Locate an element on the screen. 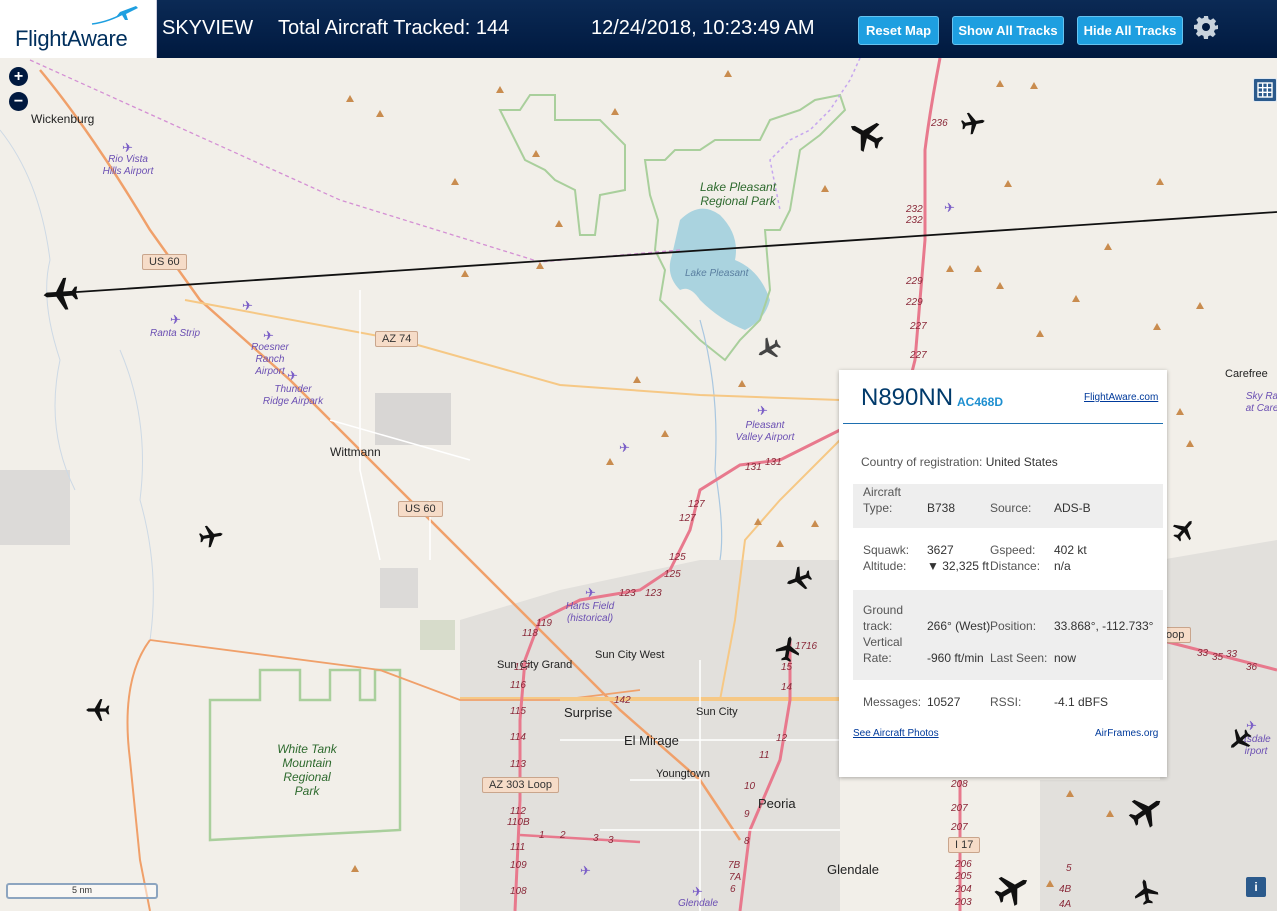 This screenshot has height=911, width=1277. exit-number: 33 is located at coordinates (1232, 654).